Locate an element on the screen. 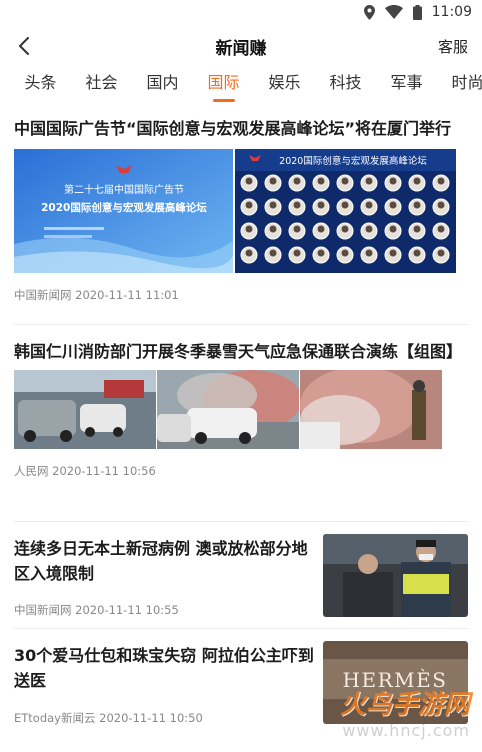  news-time: 2020-11-11 10:50 is located at coordinates (151, 718).